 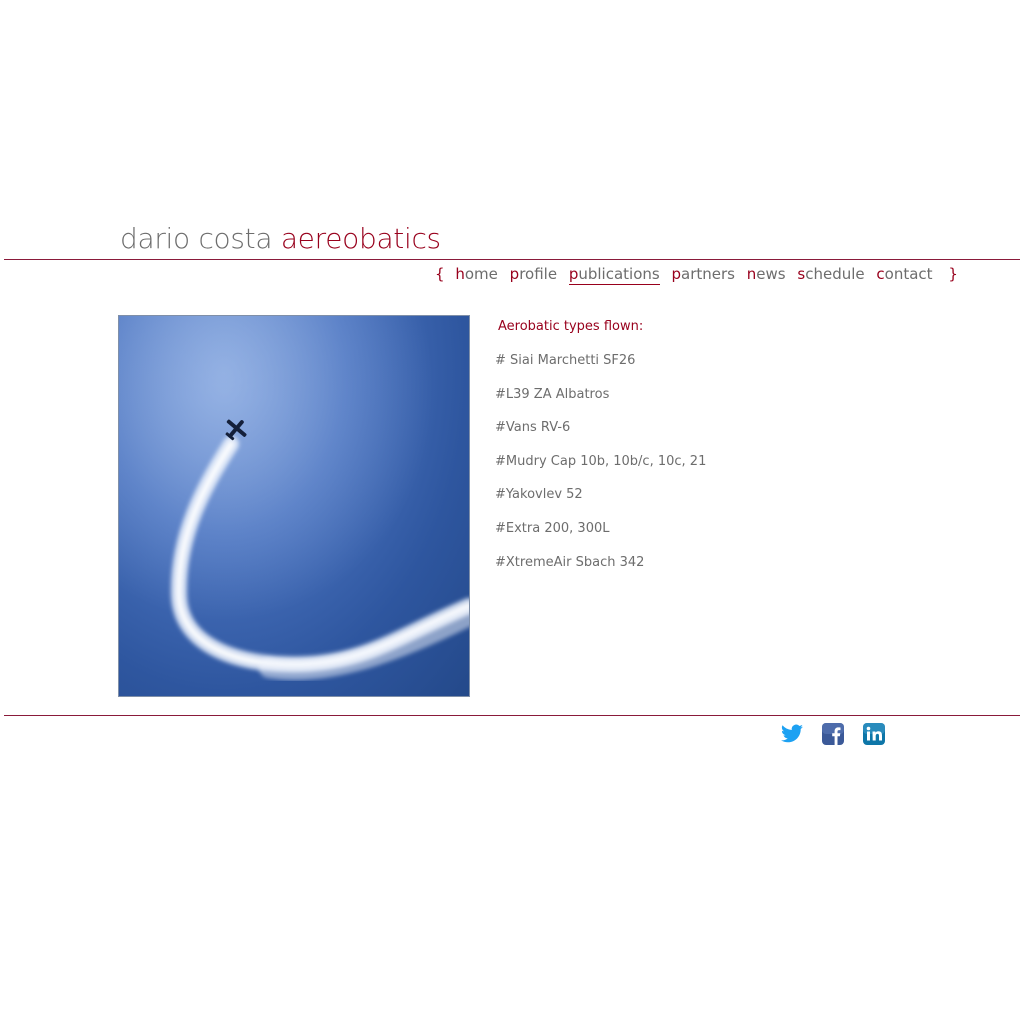 What do you see at coordinates (294, 506) in the screenshot?
I see `aerobatic-plane-photo` at bounding box center [294, 506].